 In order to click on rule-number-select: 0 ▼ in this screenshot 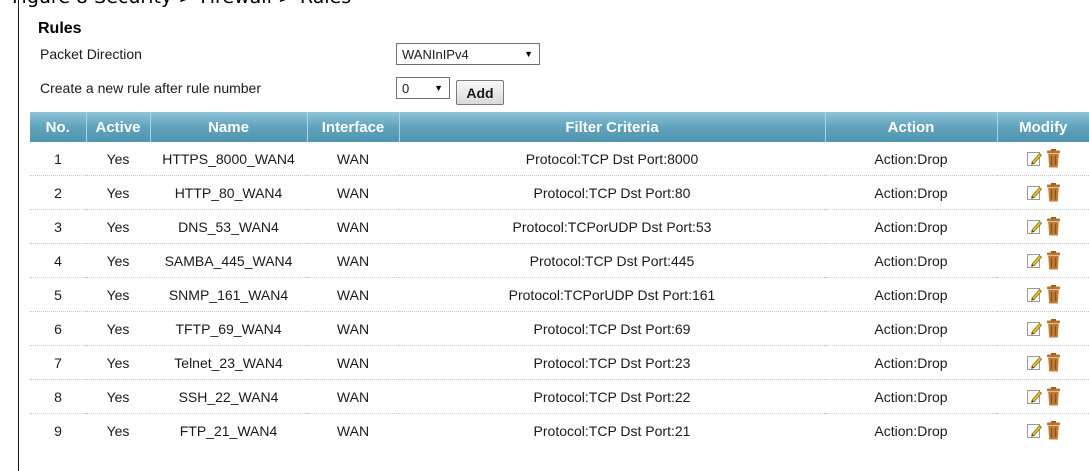, I will do `click(423, 88)`.